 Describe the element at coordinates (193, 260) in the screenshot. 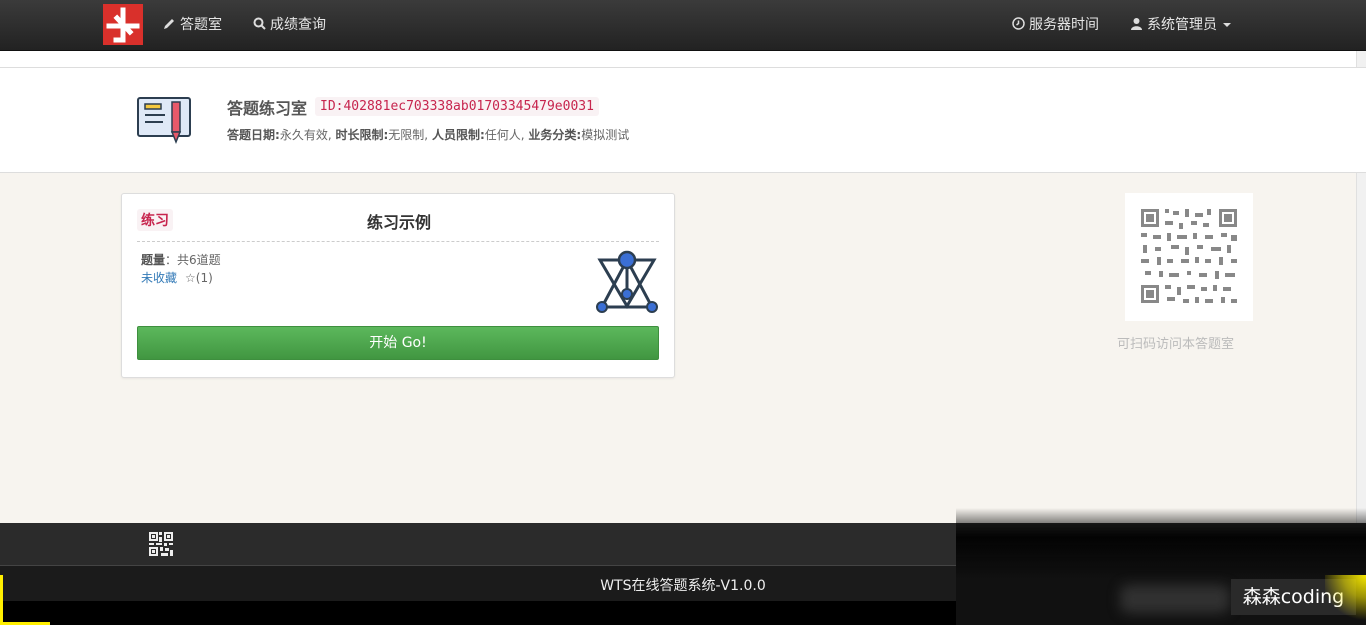

I see `question-count-value: ：共6道题` at that location.